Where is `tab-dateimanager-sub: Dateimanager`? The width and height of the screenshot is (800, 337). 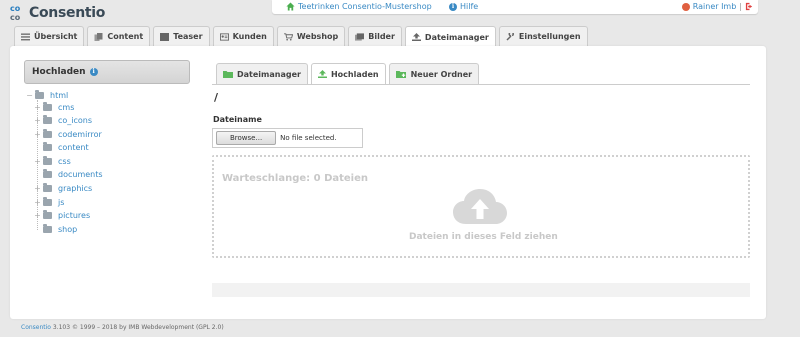 tab-dateimanager-sub: Dateimanager is located at coordinates (262, 73).